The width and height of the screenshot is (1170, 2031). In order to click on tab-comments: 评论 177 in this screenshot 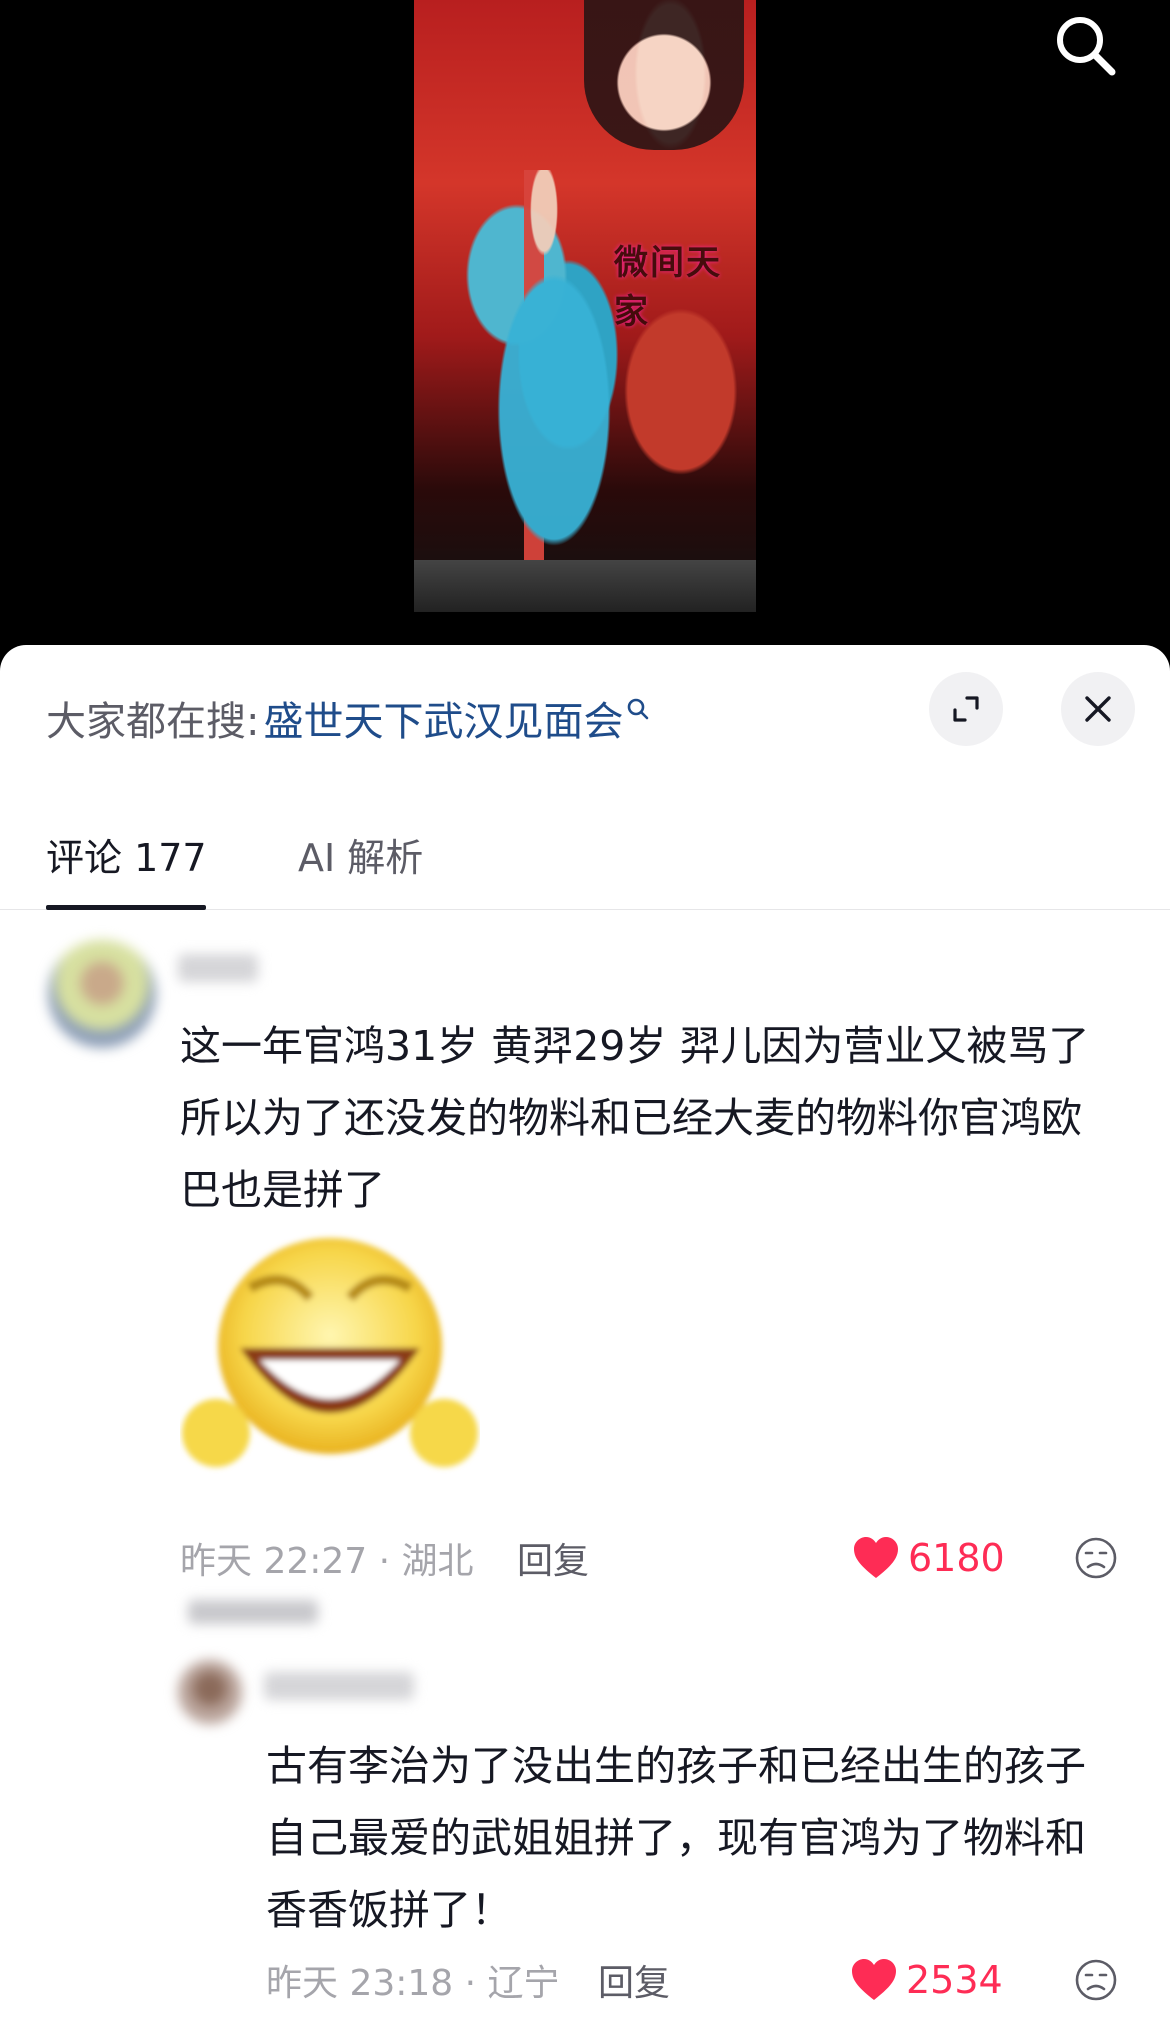, I will do `click(126, 854)`.